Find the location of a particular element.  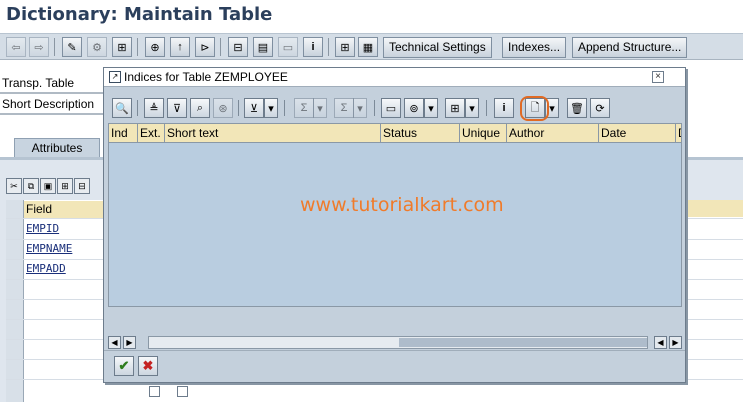

col-short-text: Short text is located at coordinates (273, 133).